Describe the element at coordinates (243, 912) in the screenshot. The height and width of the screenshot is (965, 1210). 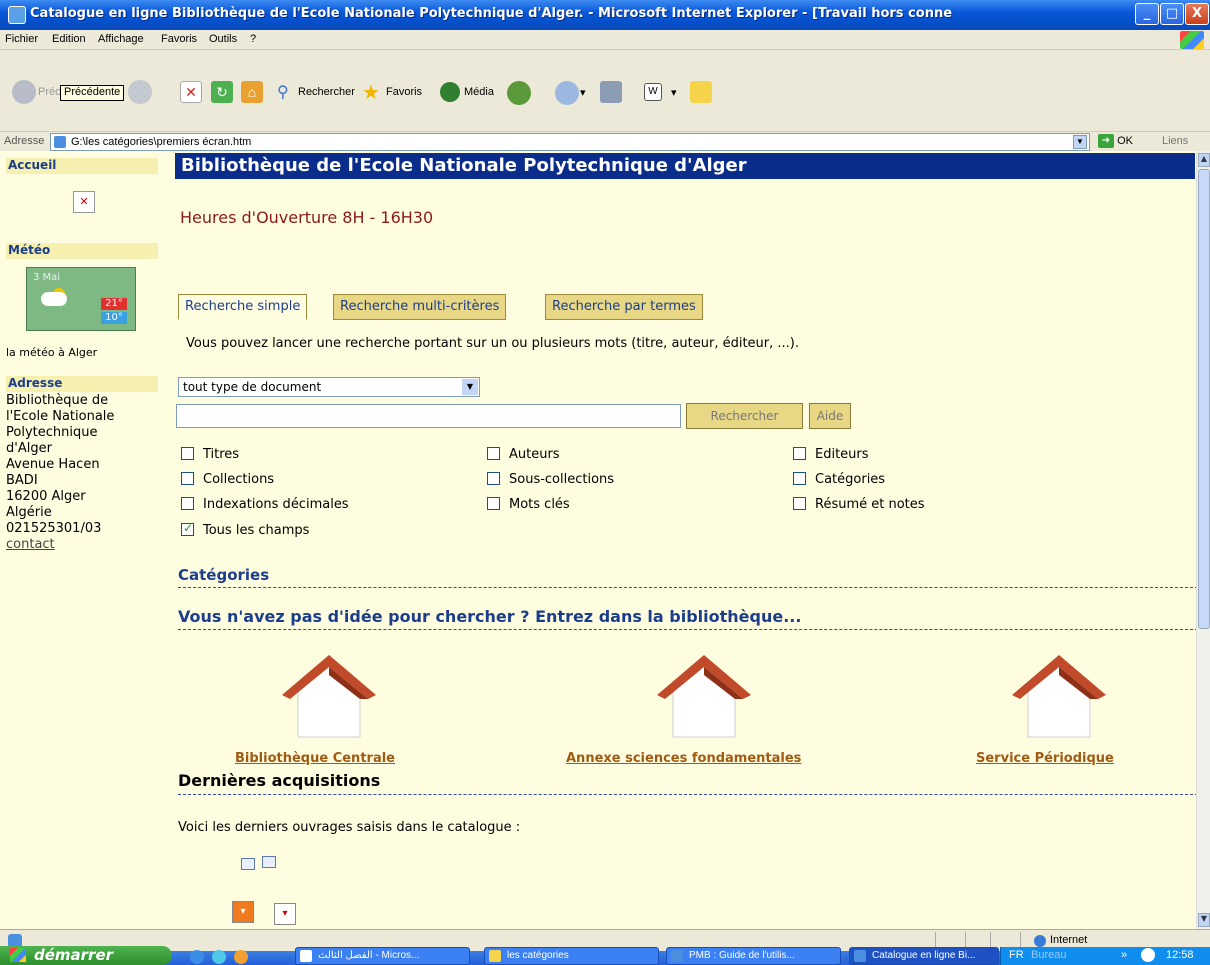
I see `book-thumbnail-icon: ▾` at that location.